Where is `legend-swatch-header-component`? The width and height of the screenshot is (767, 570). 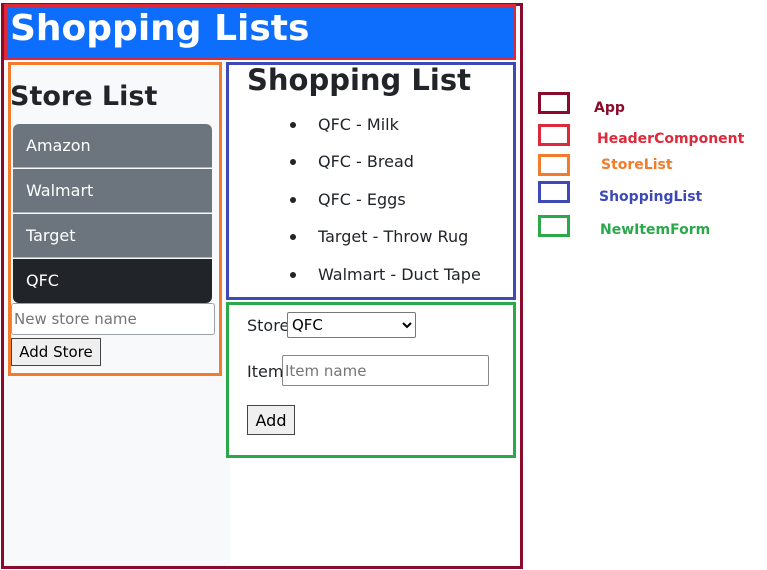 legend-swatch-header-component is located at coordinates (554, 135).